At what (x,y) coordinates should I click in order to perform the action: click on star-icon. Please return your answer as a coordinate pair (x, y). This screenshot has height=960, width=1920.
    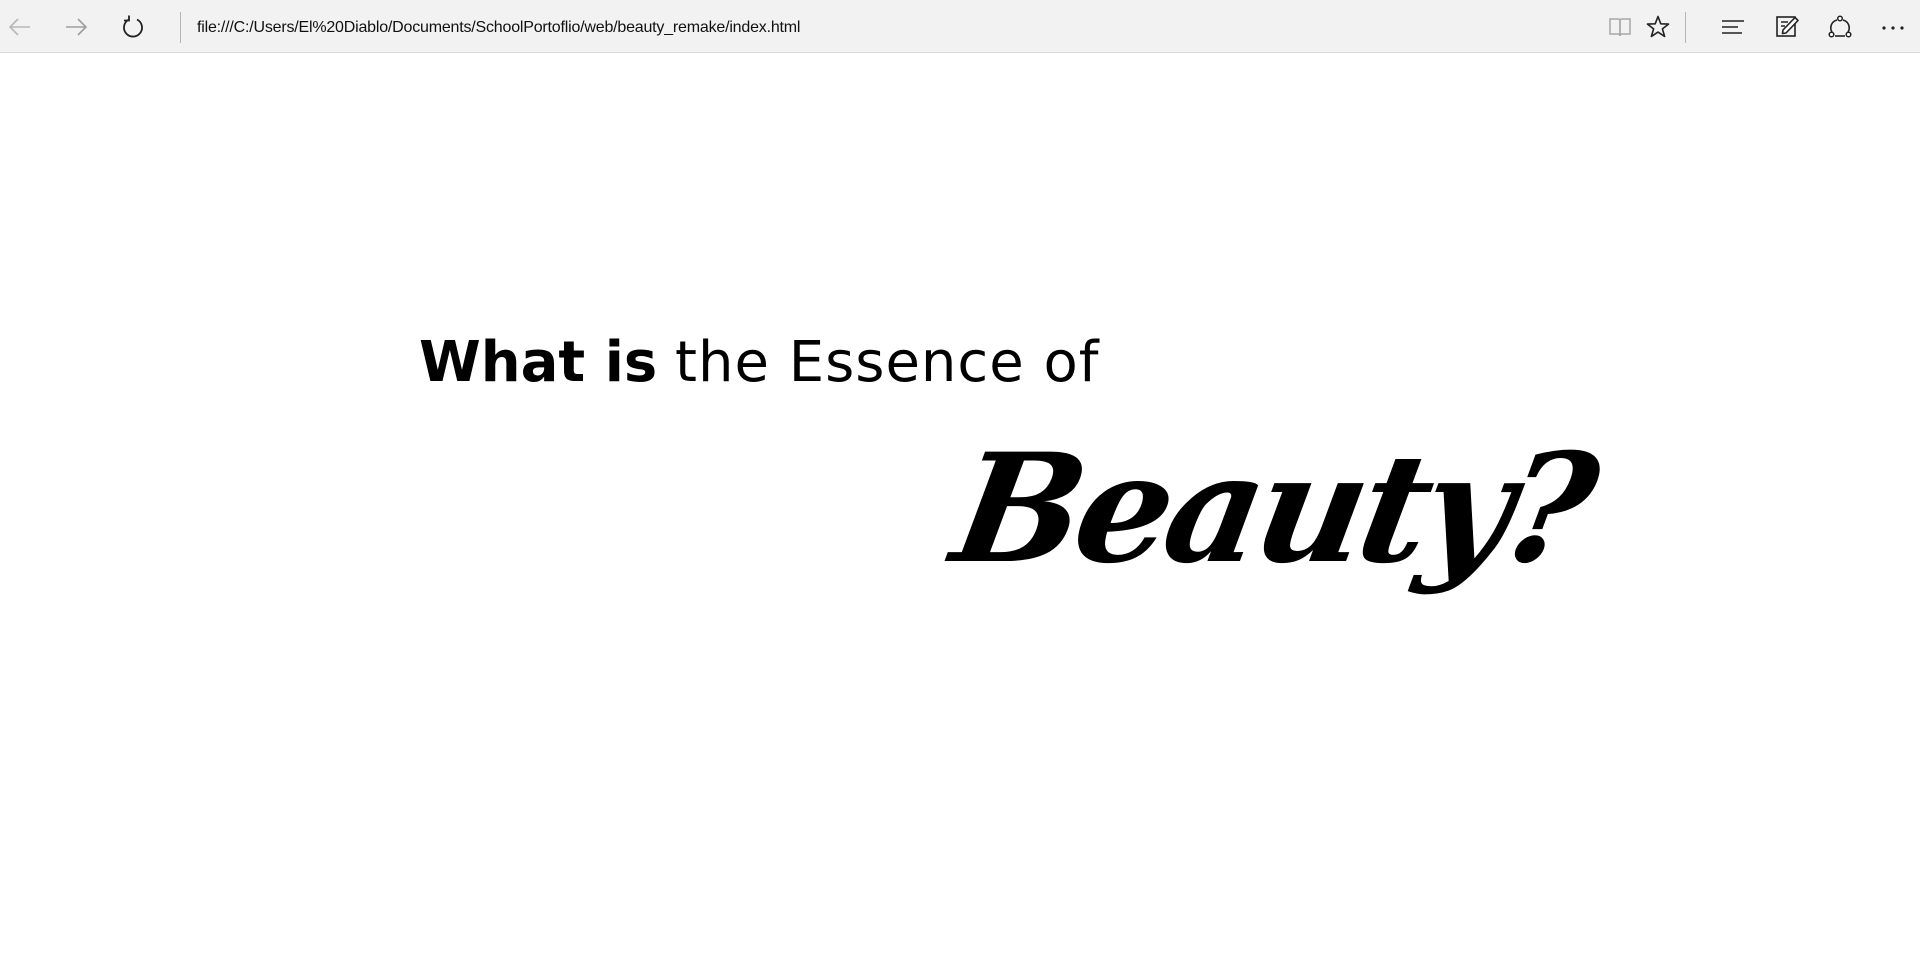
    Looking at the image, I should click on (1658, 27).